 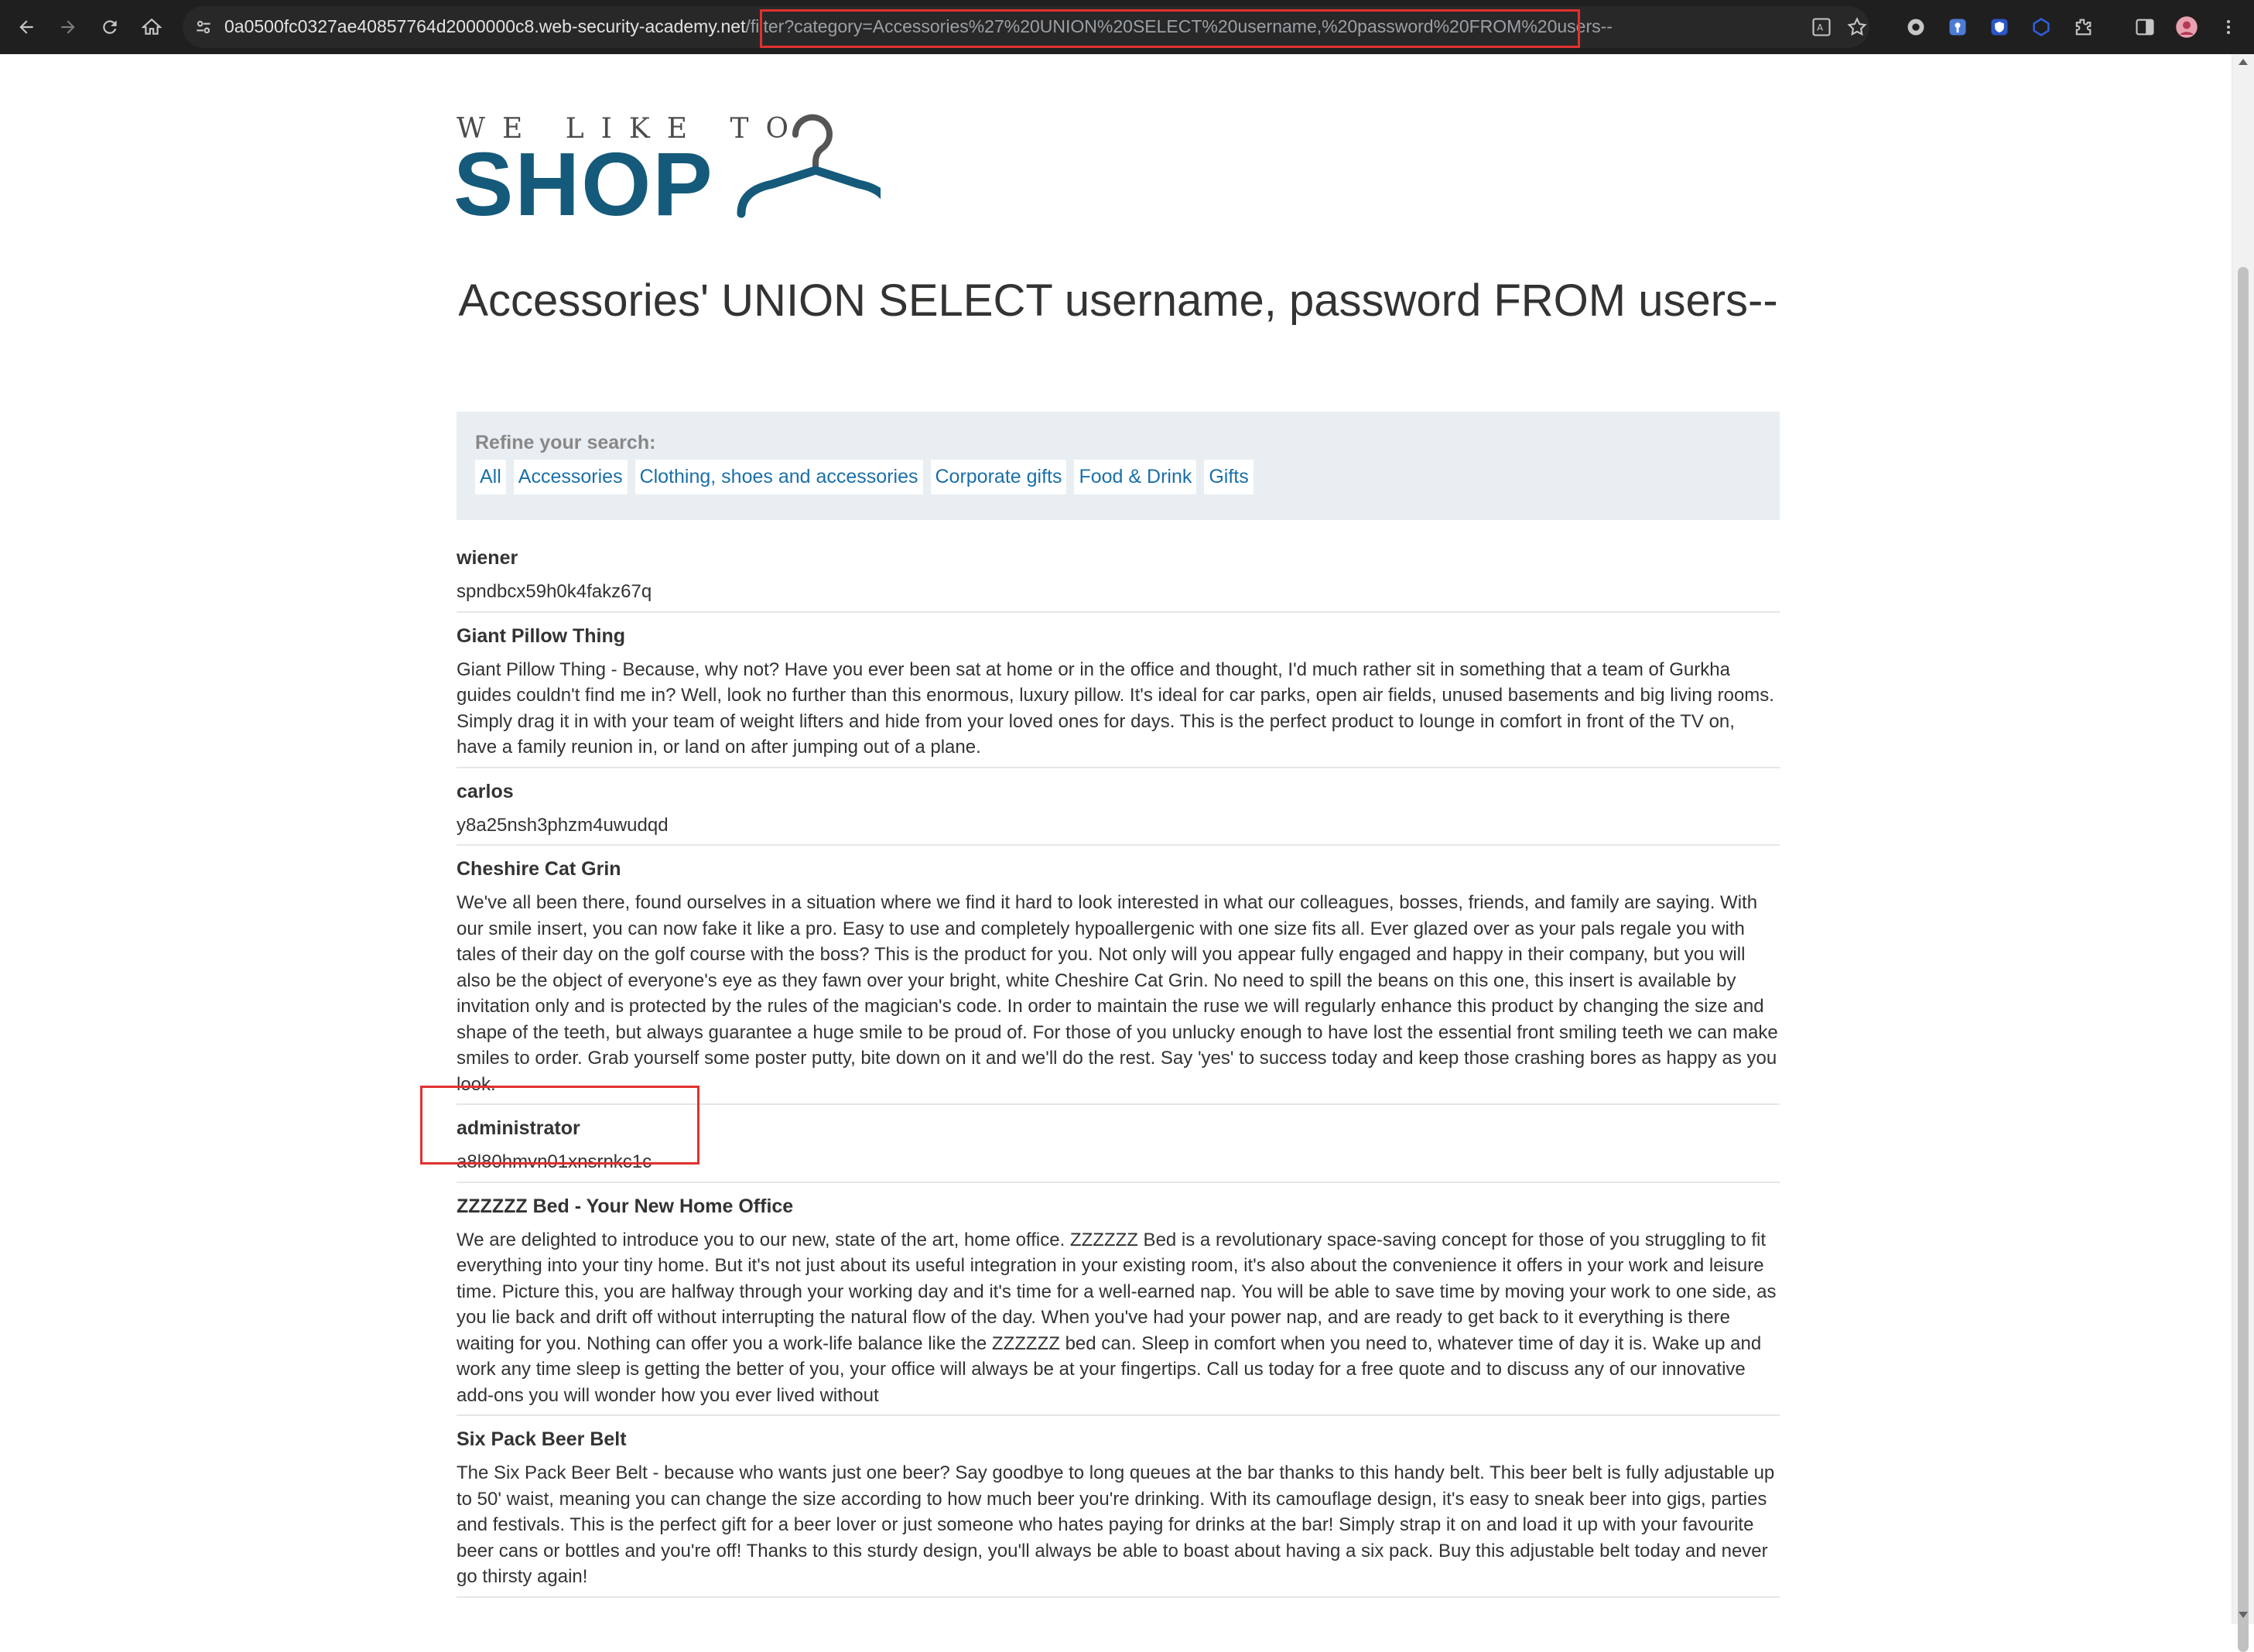 What do you see at coordinates (2041, 27) in the screenshot?
I see `vpn-extension-icon` at bounding box center [2041, 27].